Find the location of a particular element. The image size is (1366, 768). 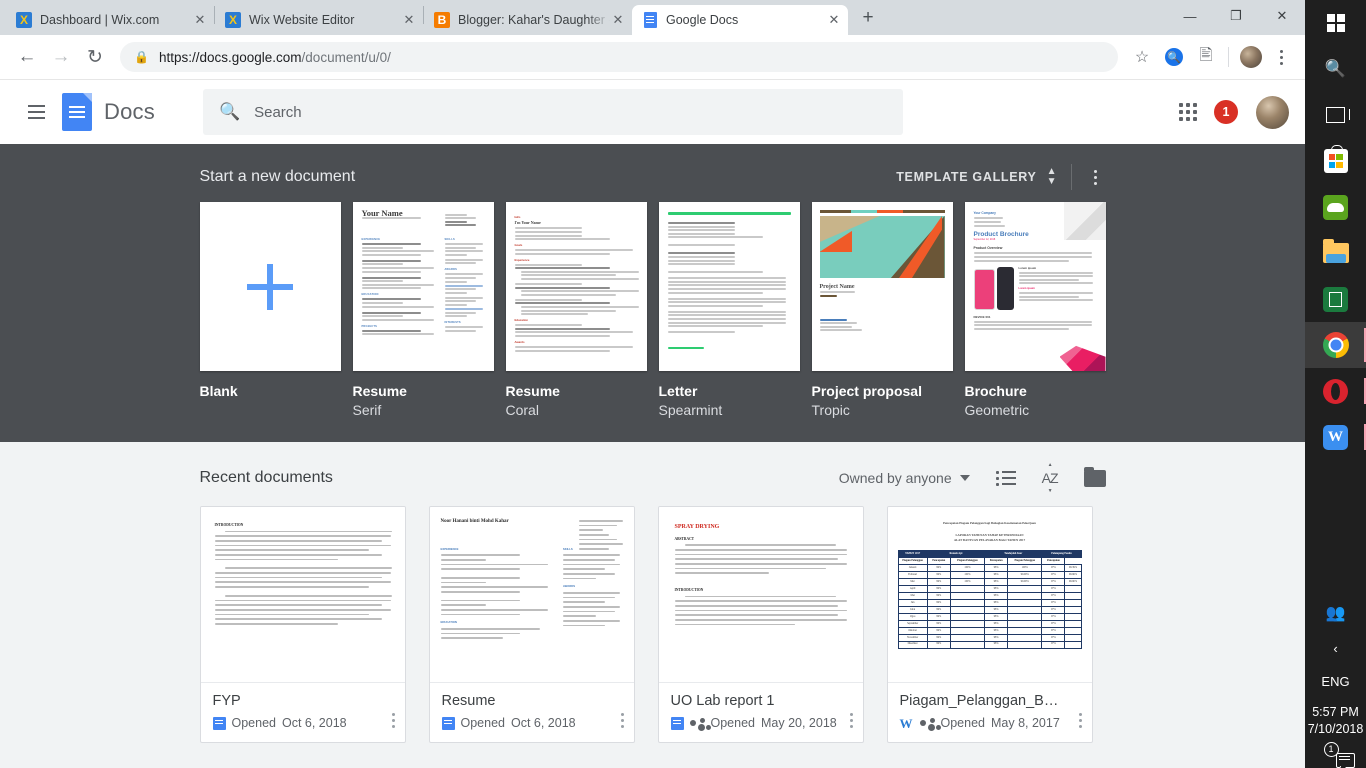

bookmark-star-icon: ☆ is located at coordinates (1142, 57).